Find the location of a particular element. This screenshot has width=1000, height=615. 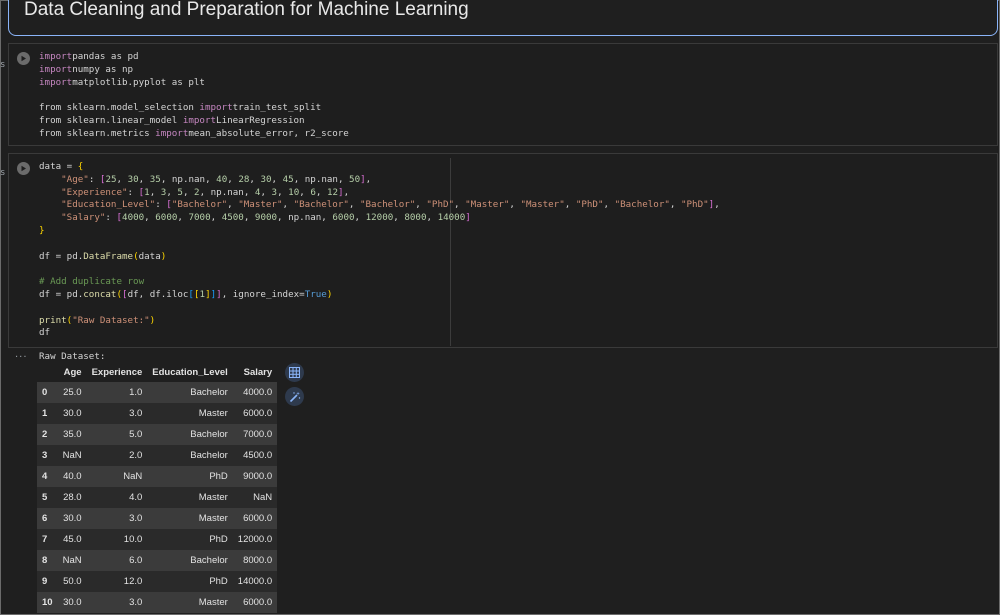

table-row: 6 30.0 3.0 Master 6000.0 is located at coordinates (157, 518).